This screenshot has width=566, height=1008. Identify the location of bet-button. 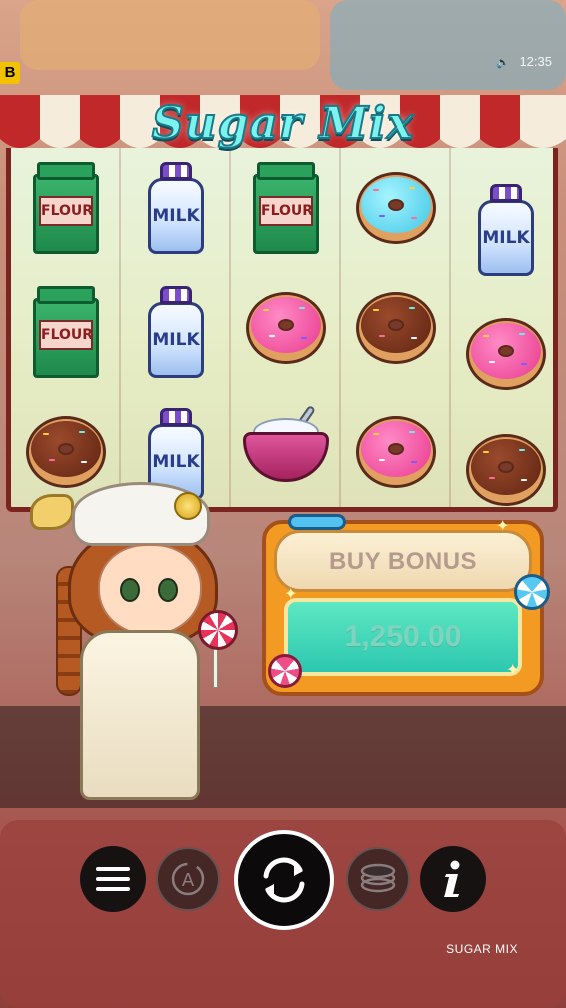
(378, 879).